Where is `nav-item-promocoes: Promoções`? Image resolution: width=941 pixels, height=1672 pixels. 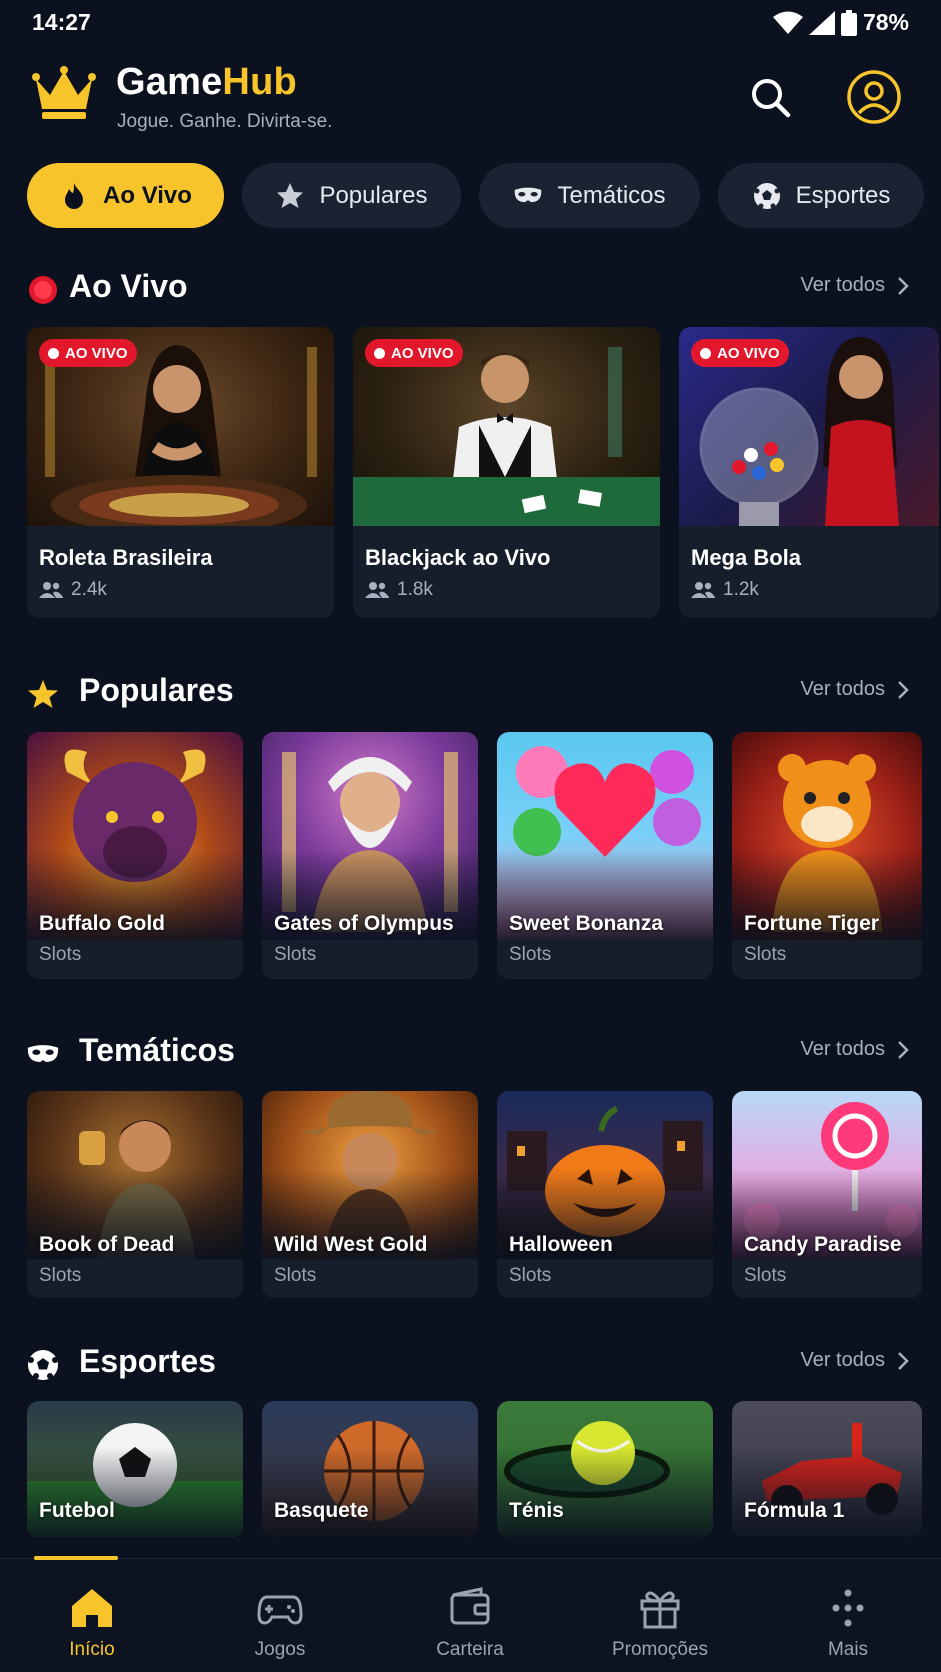 nav-item-promocoes: Promoções is located at coordinates (660, 1615).